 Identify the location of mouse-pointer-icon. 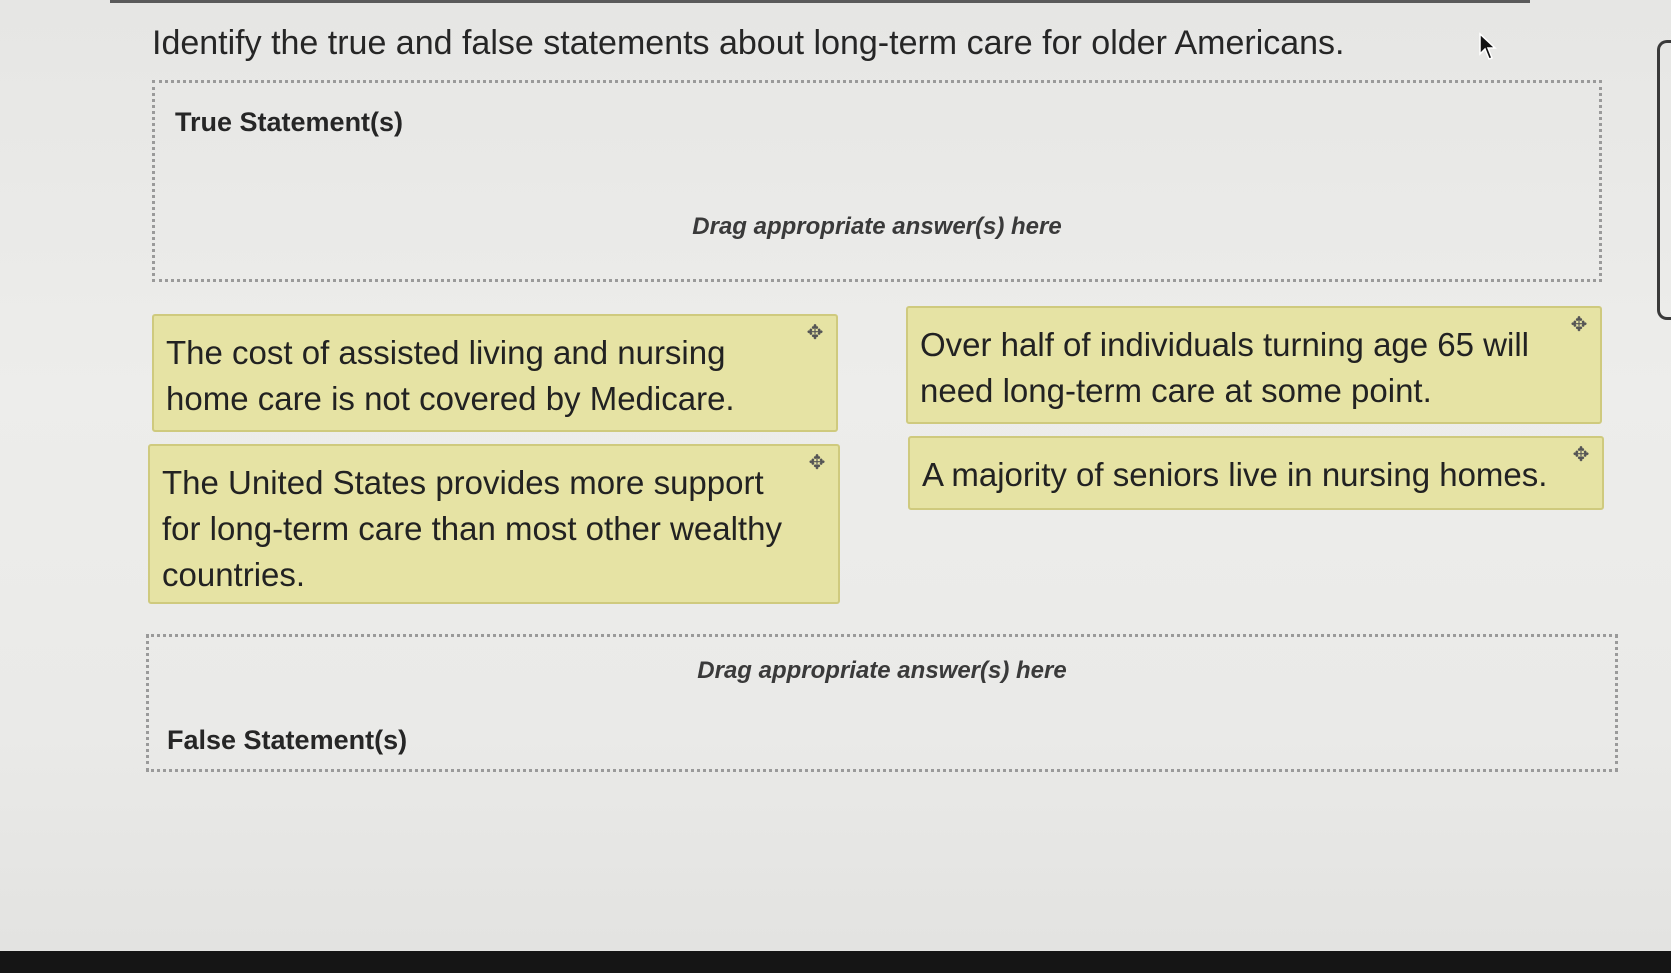
(1488, 46).